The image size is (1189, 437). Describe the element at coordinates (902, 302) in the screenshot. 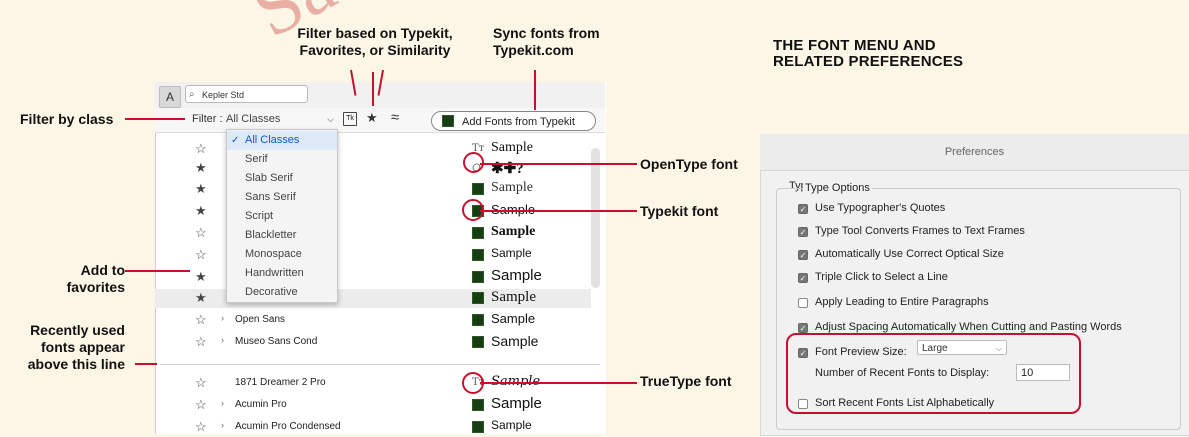

I see `pref-checkbox-label: Apply Leading to Entire Paragraphs` at that location.